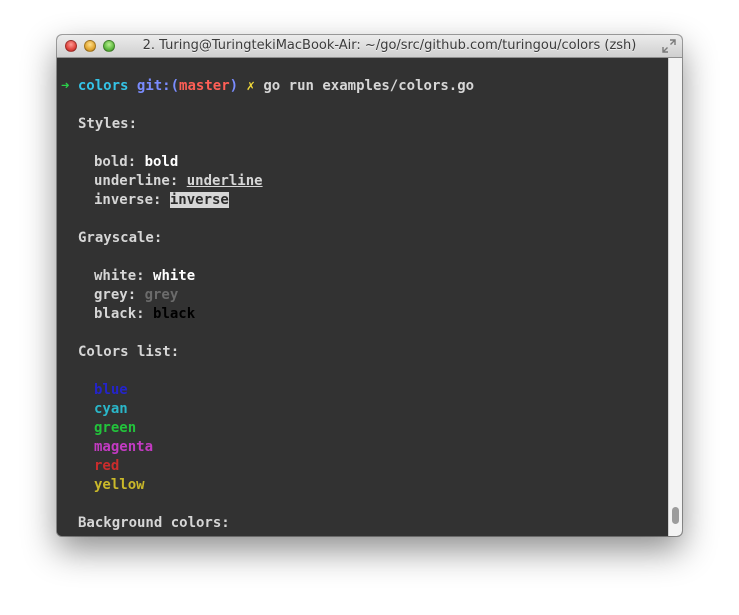 Image resolution: width=739 pixels, height=615 pixels. I want to click on git-prefix: git:(, so click(158, 86).